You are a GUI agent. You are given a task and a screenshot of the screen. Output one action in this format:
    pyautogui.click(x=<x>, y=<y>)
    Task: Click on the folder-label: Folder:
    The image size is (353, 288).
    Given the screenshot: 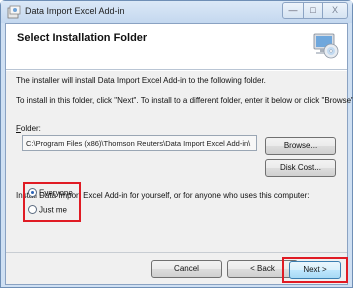 What is the action you would take?
    pyautogui.click(x=28, y=128)
    